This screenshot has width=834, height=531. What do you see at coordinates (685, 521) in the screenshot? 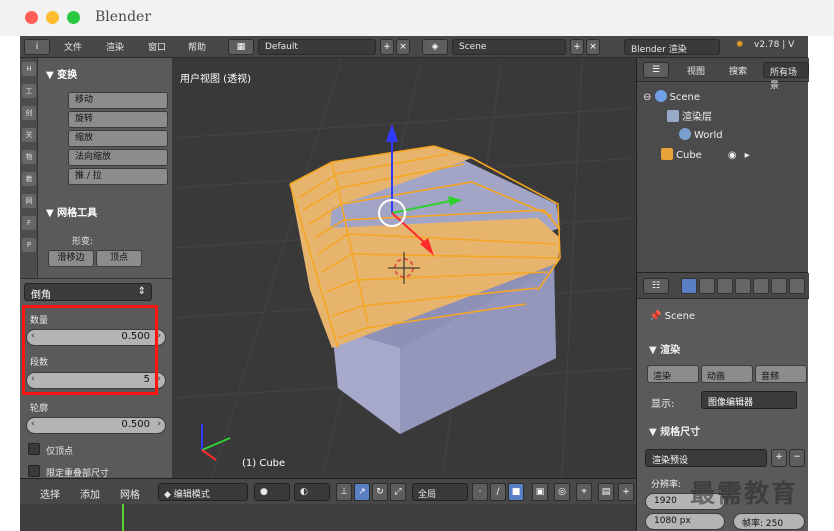
I see `resolution-y-field: 1080 px` at bounding box center [685, 521].